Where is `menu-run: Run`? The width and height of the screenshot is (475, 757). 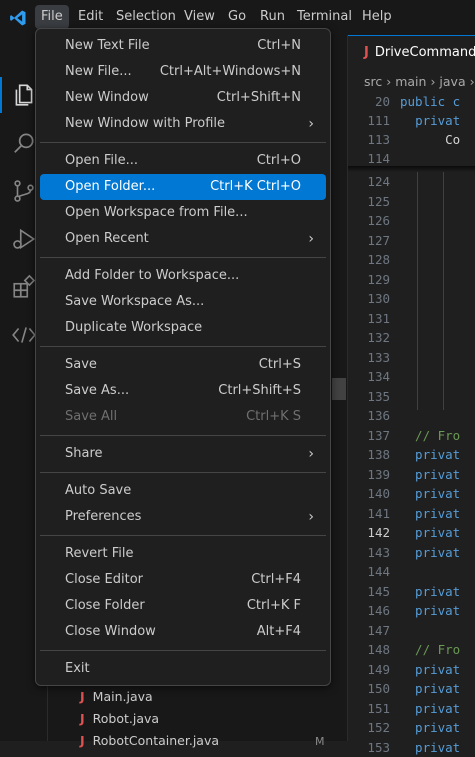 menu-run: Run is located at coordinates (272, 17).